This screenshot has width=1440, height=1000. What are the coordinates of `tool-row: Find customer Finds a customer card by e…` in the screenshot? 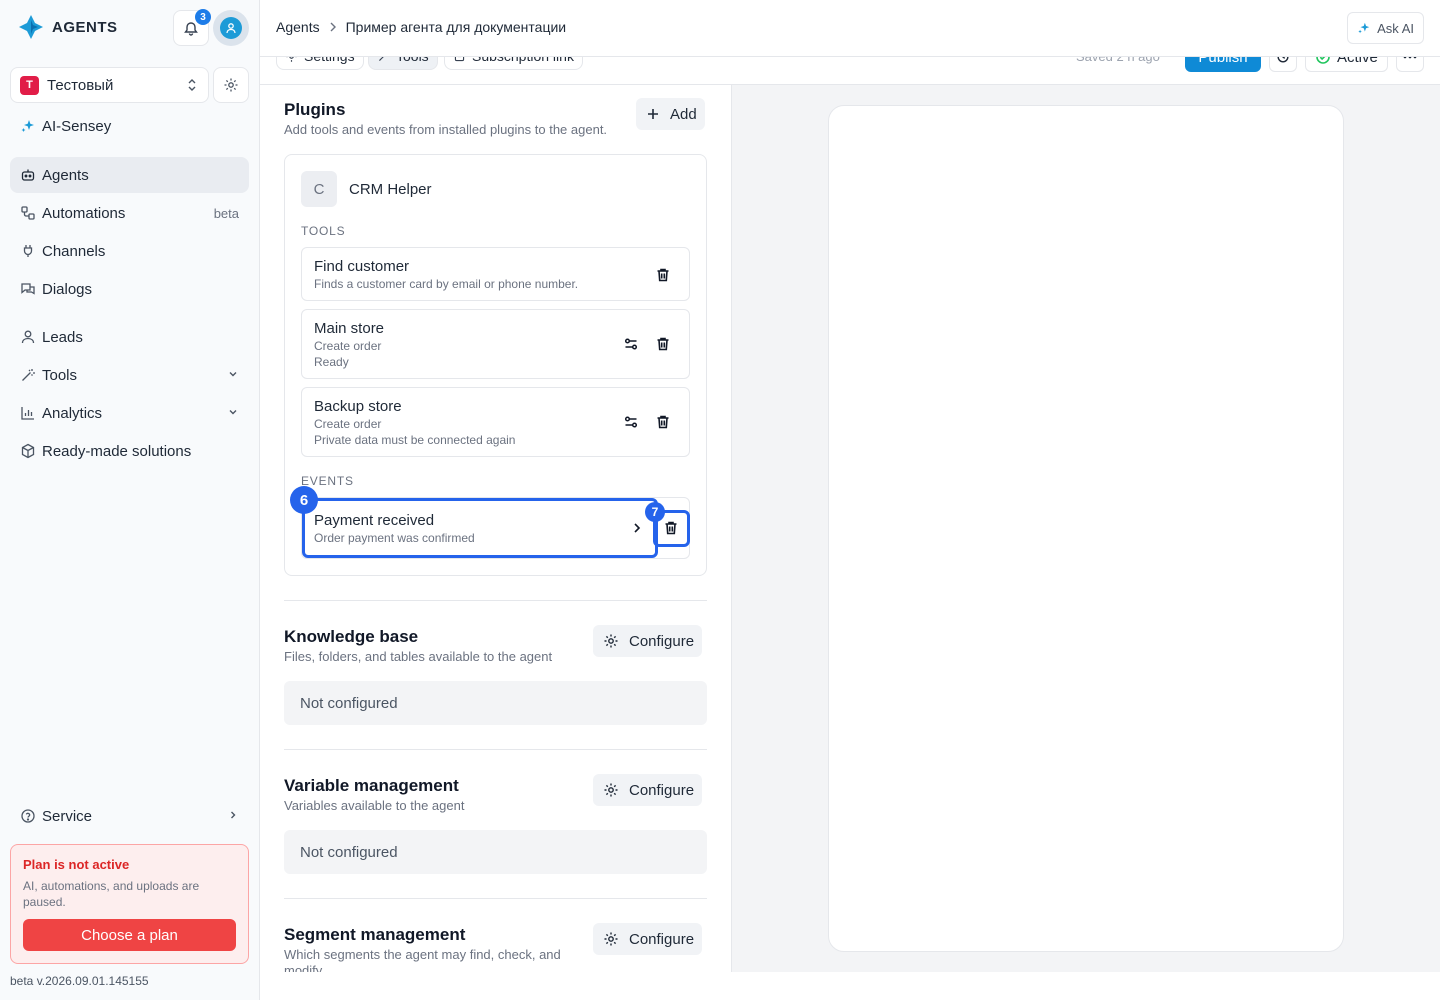 It's located at (495, 274).